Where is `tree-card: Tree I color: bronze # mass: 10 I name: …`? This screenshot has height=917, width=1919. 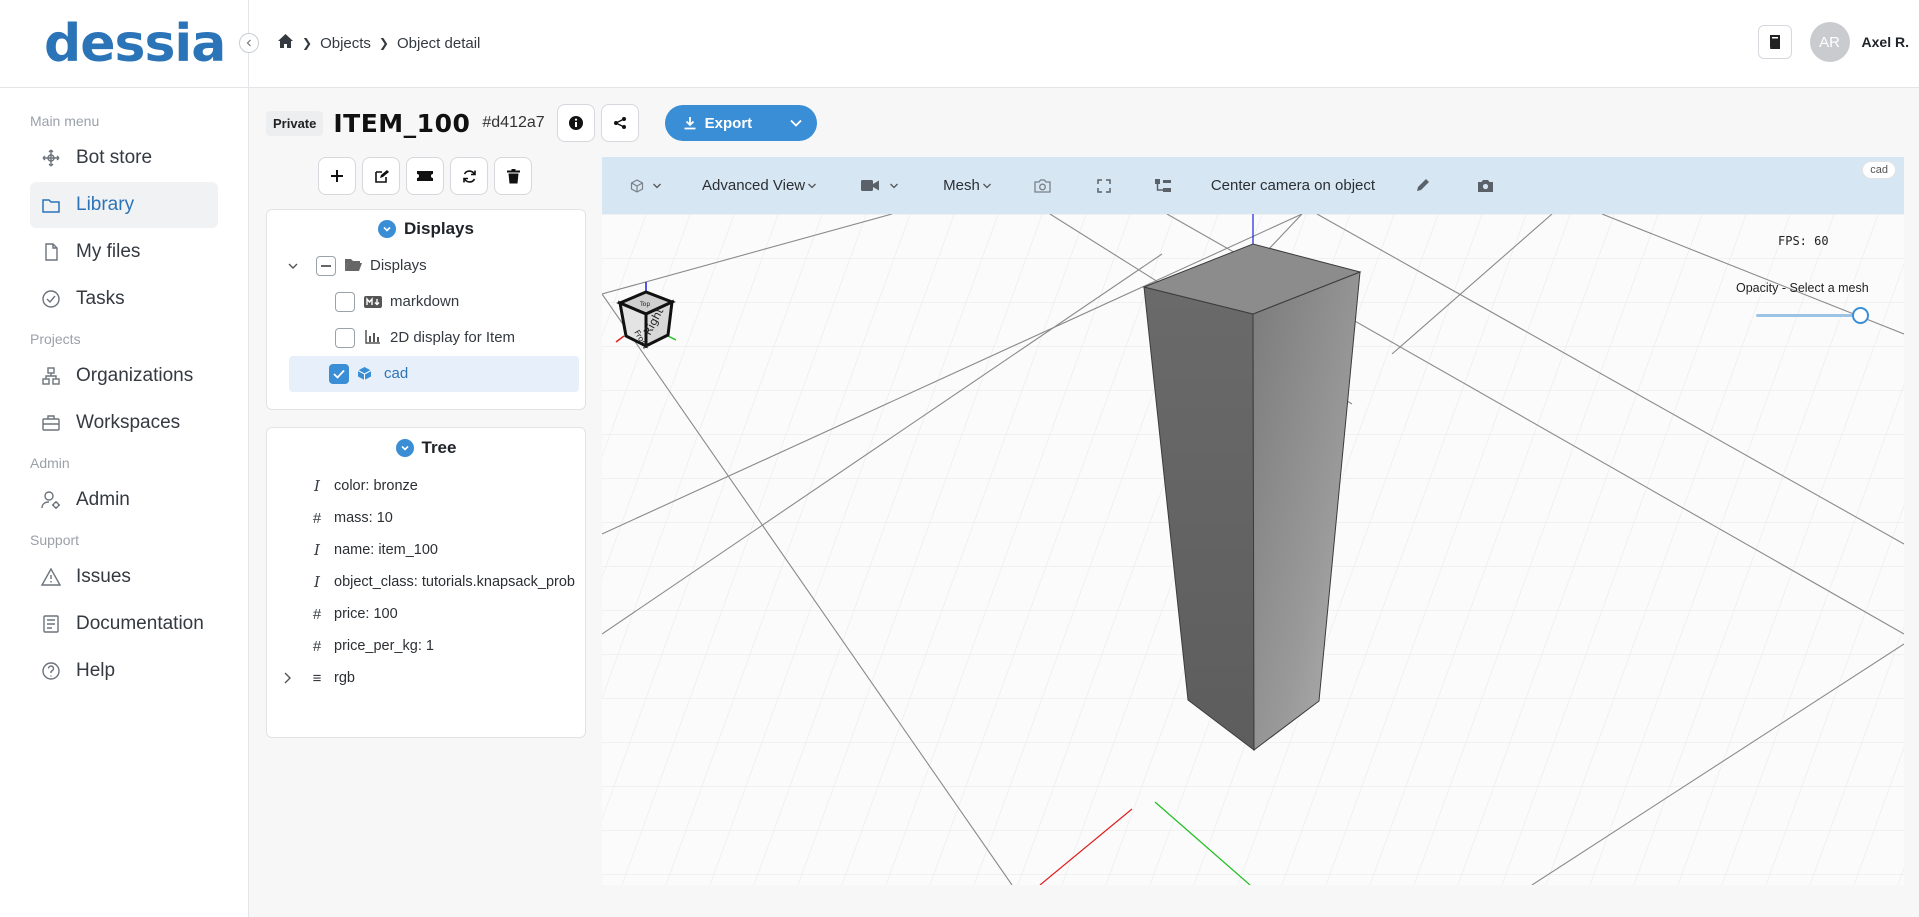 tree-card: Tree I color: bronze # mass: 10 I name: … is located at coordinates (426, 582).